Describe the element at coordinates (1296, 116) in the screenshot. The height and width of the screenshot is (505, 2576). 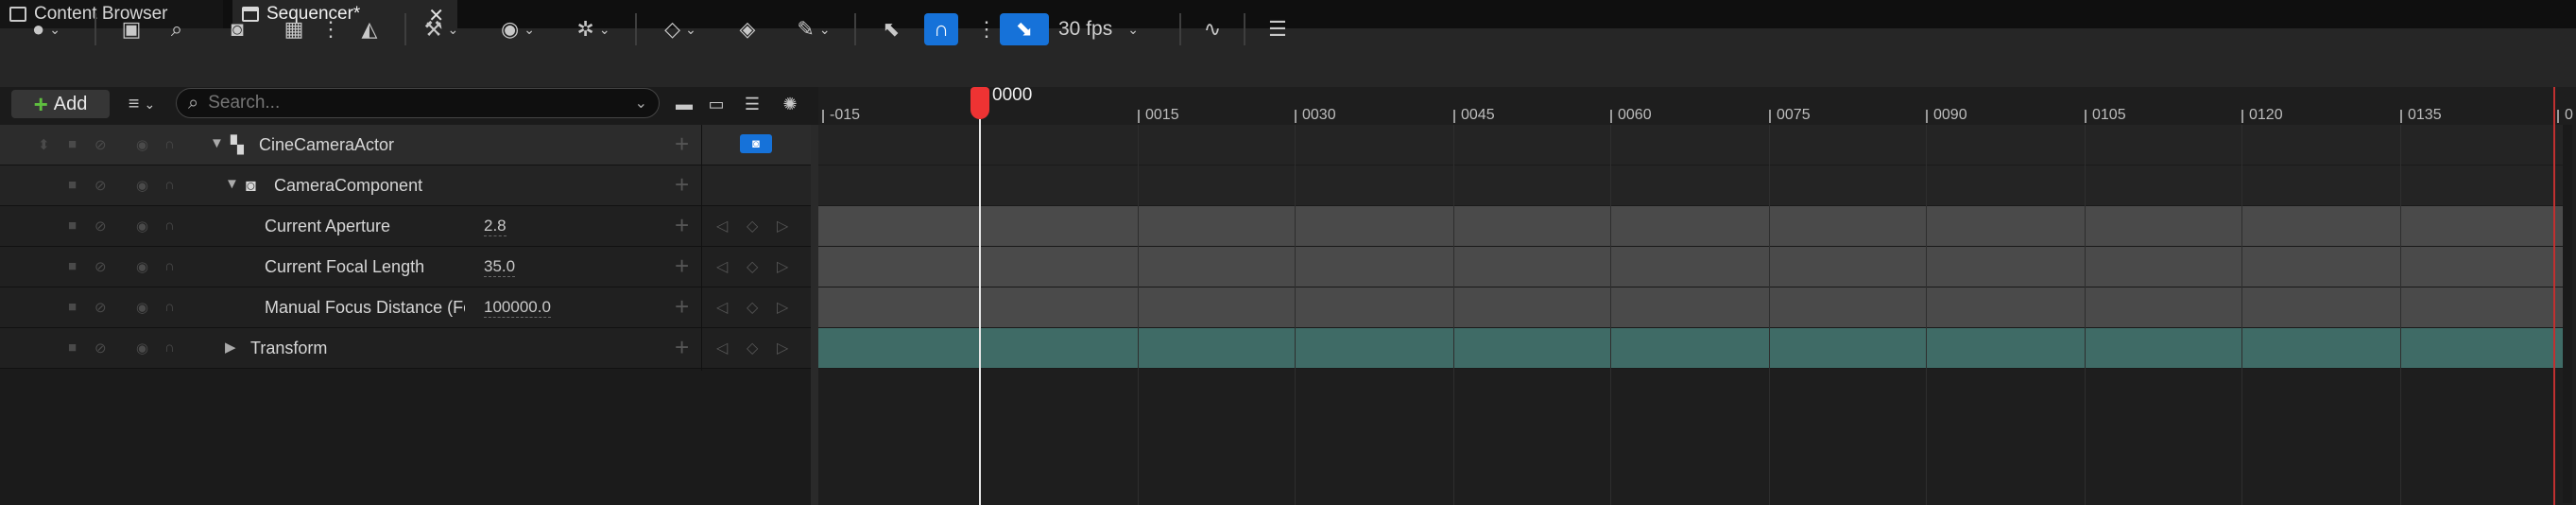
I see `ruler-tick` at that location.